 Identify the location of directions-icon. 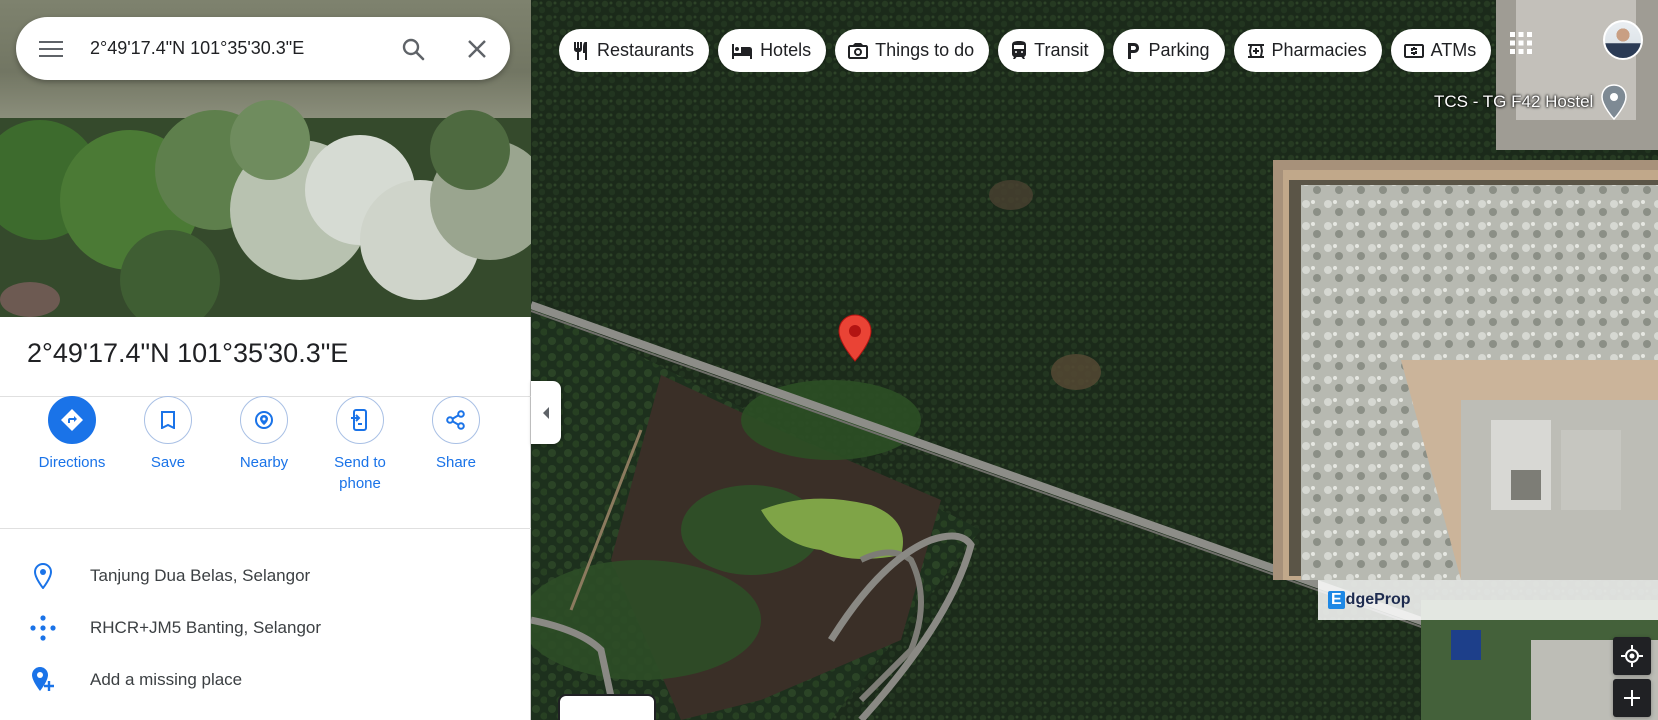
(72, 420).